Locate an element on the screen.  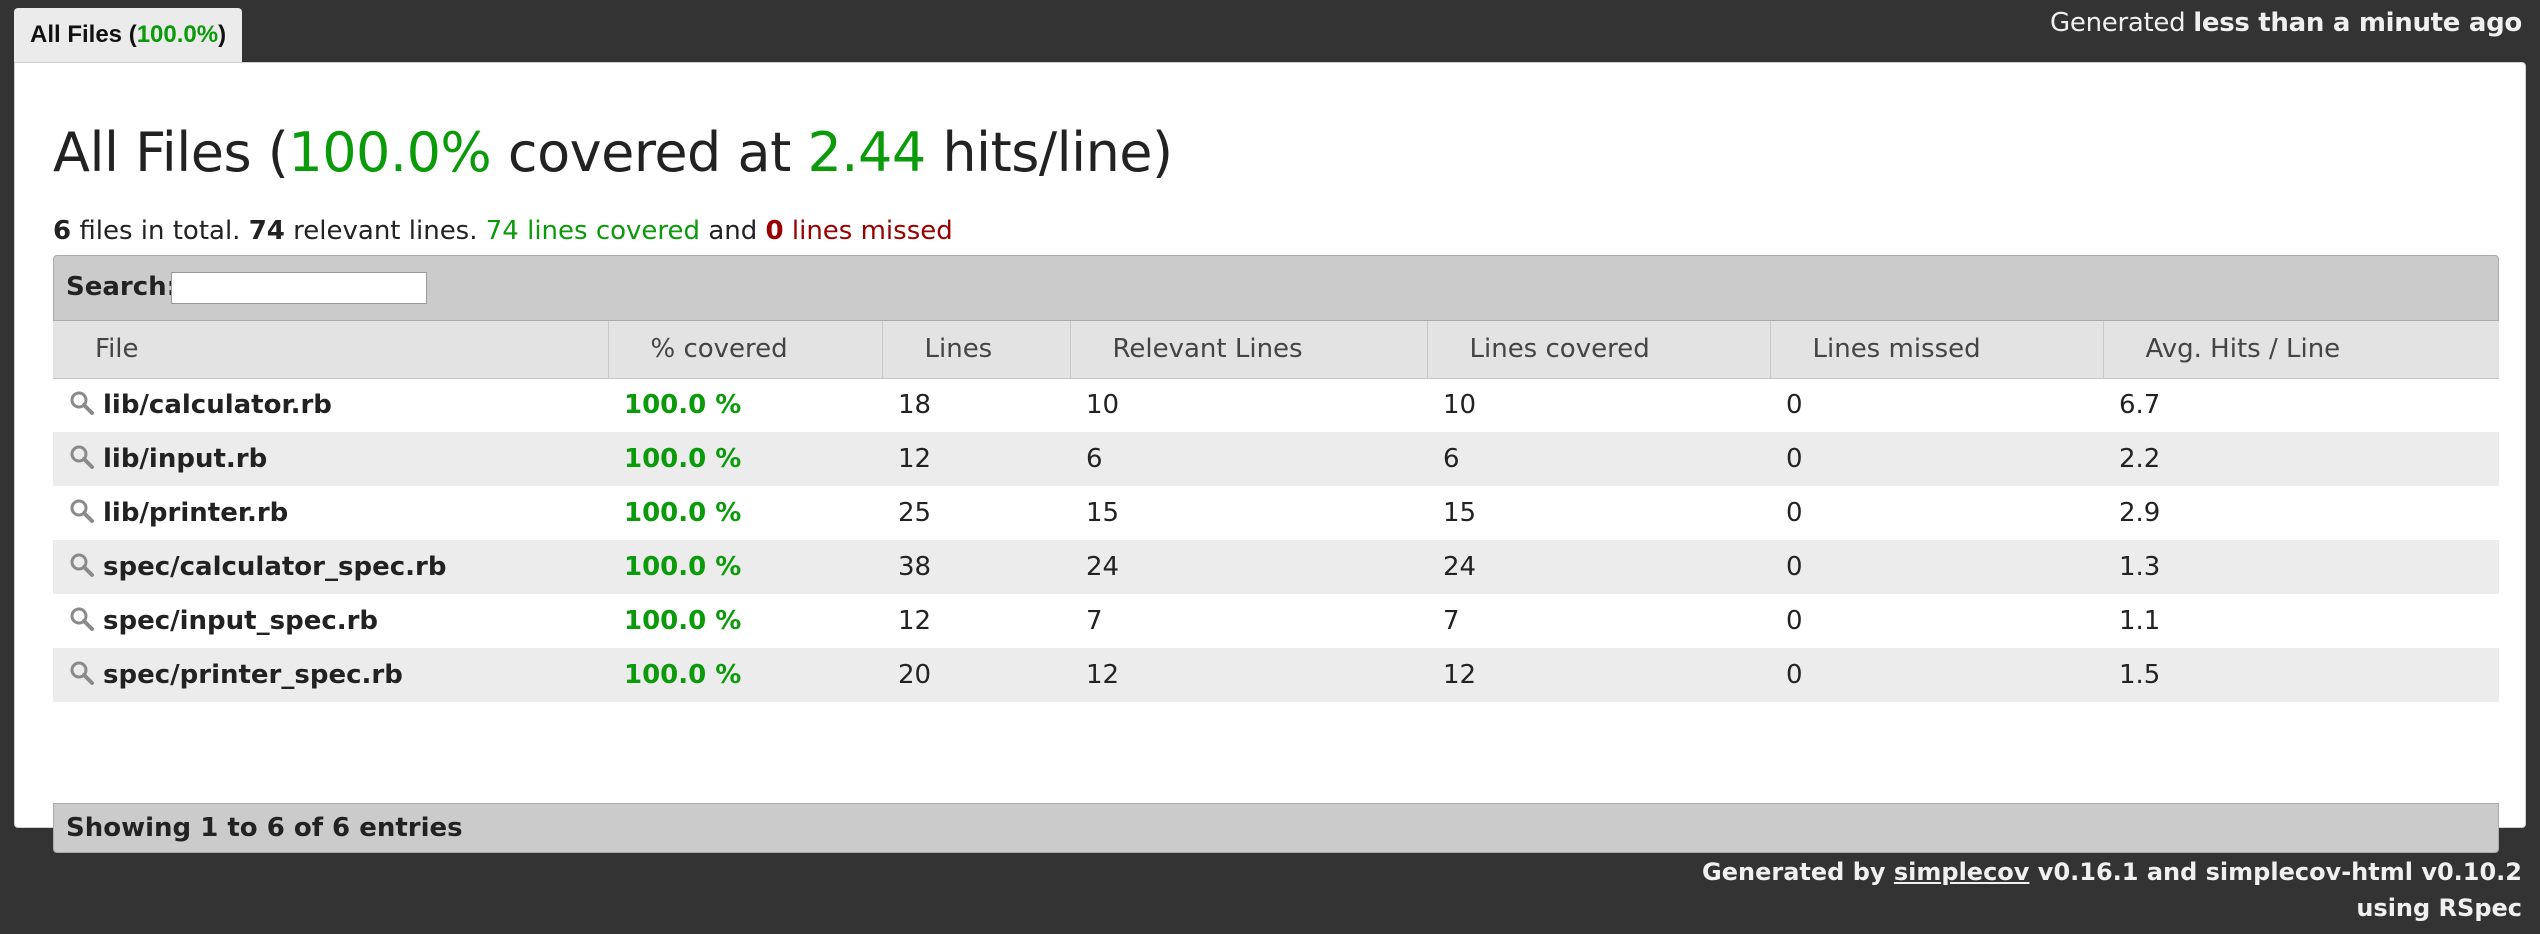
lines-covered-summary: 74 lines covered is located at coordinates (593, 231).